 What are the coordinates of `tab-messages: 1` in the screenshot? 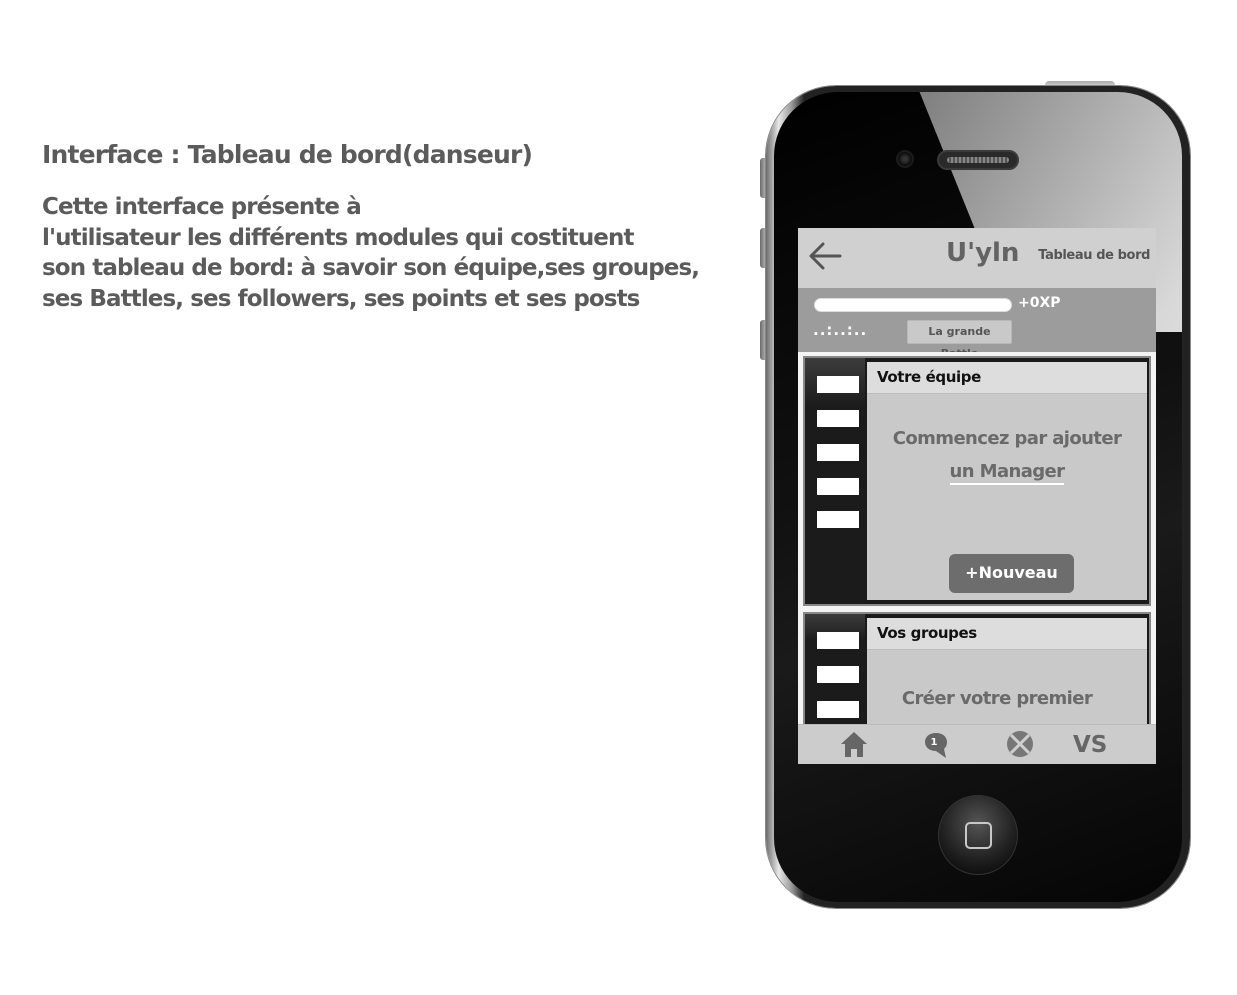 It's located at (936, 745).